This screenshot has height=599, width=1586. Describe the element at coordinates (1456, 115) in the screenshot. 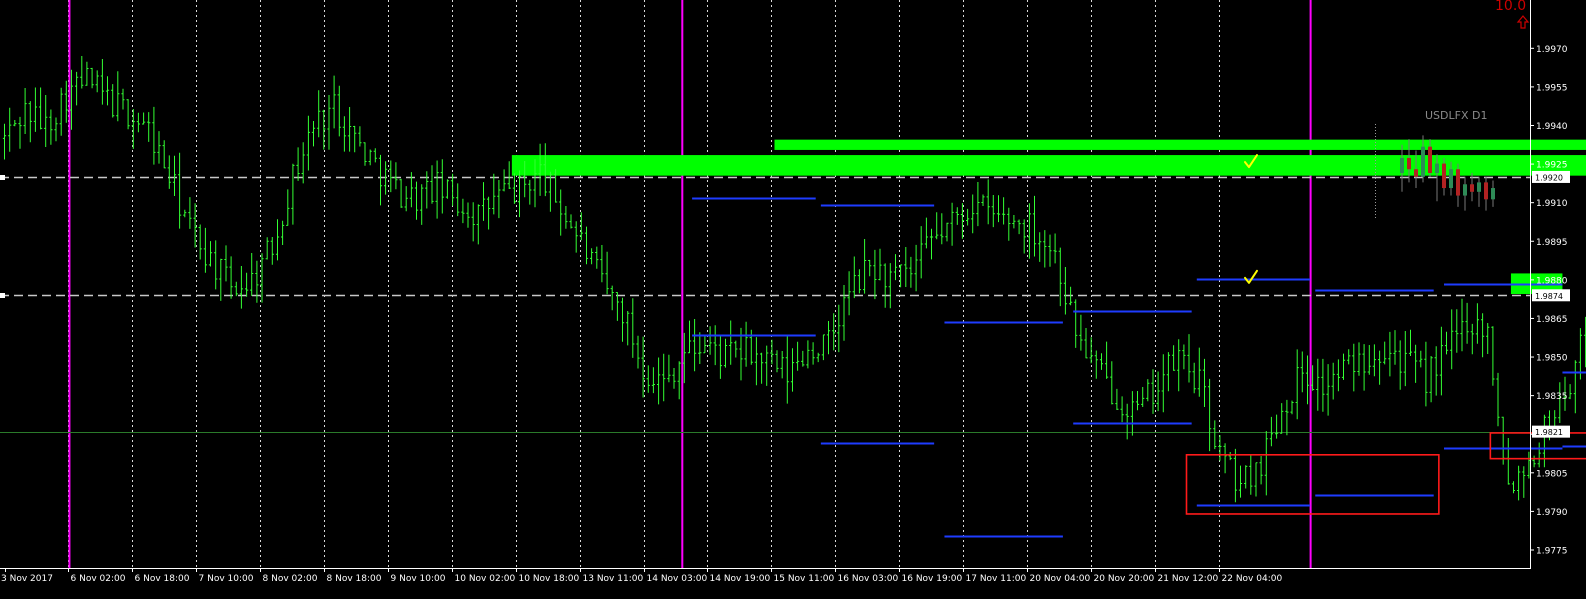

I see `daily-panel-title: USDLFX D1` at that location.